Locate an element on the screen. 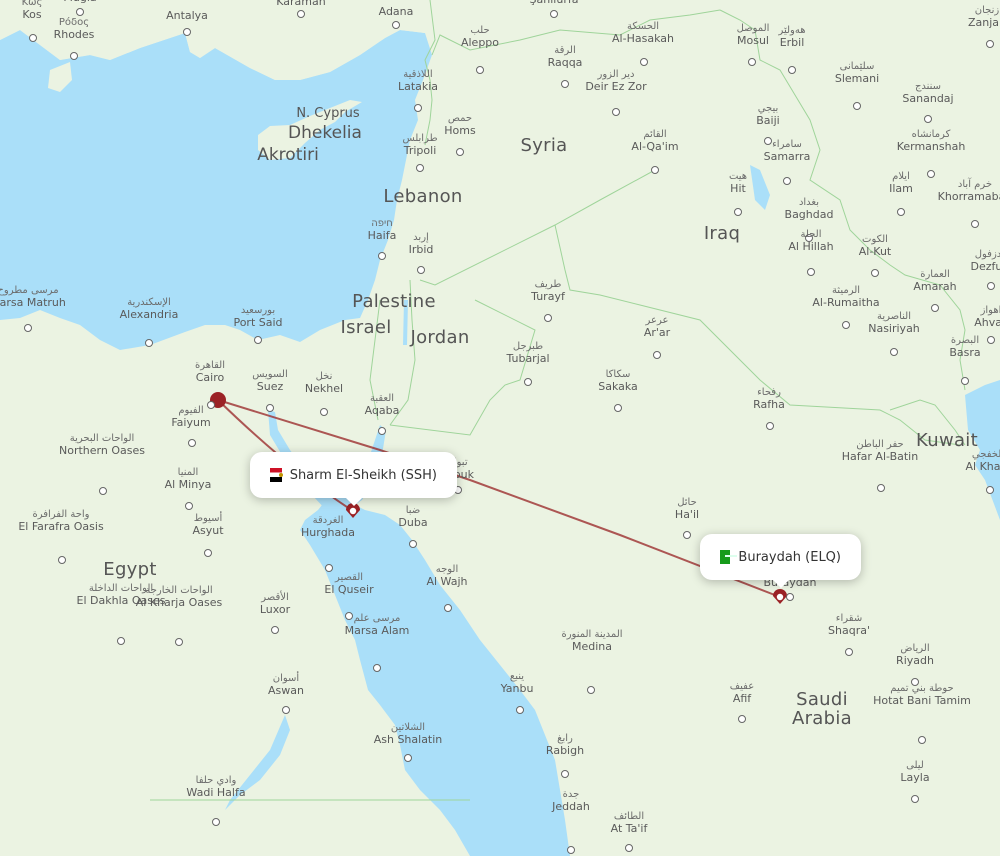 The height and width of the screenshot is (856, 1000). city-label: الخفجيAl Khafji is located at coordinates (983, 460).